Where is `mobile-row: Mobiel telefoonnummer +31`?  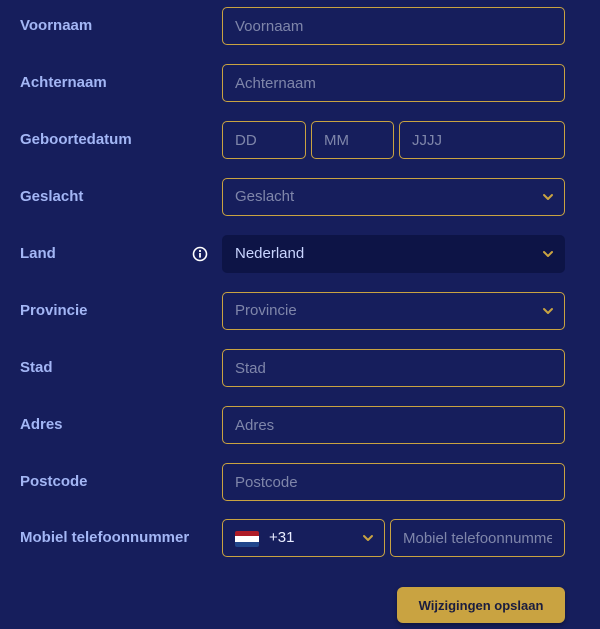
mobile-row: Mobiel telefoonnummer +31 is located at coordinates (300, 538).